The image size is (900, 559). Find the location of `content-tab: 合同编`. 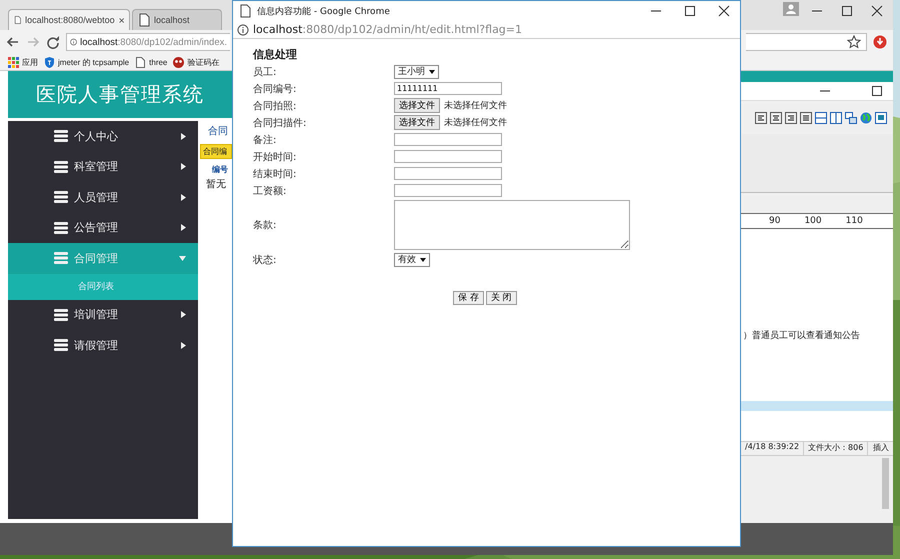

content-tab: 合同编 is located at coordinates (216, 151).